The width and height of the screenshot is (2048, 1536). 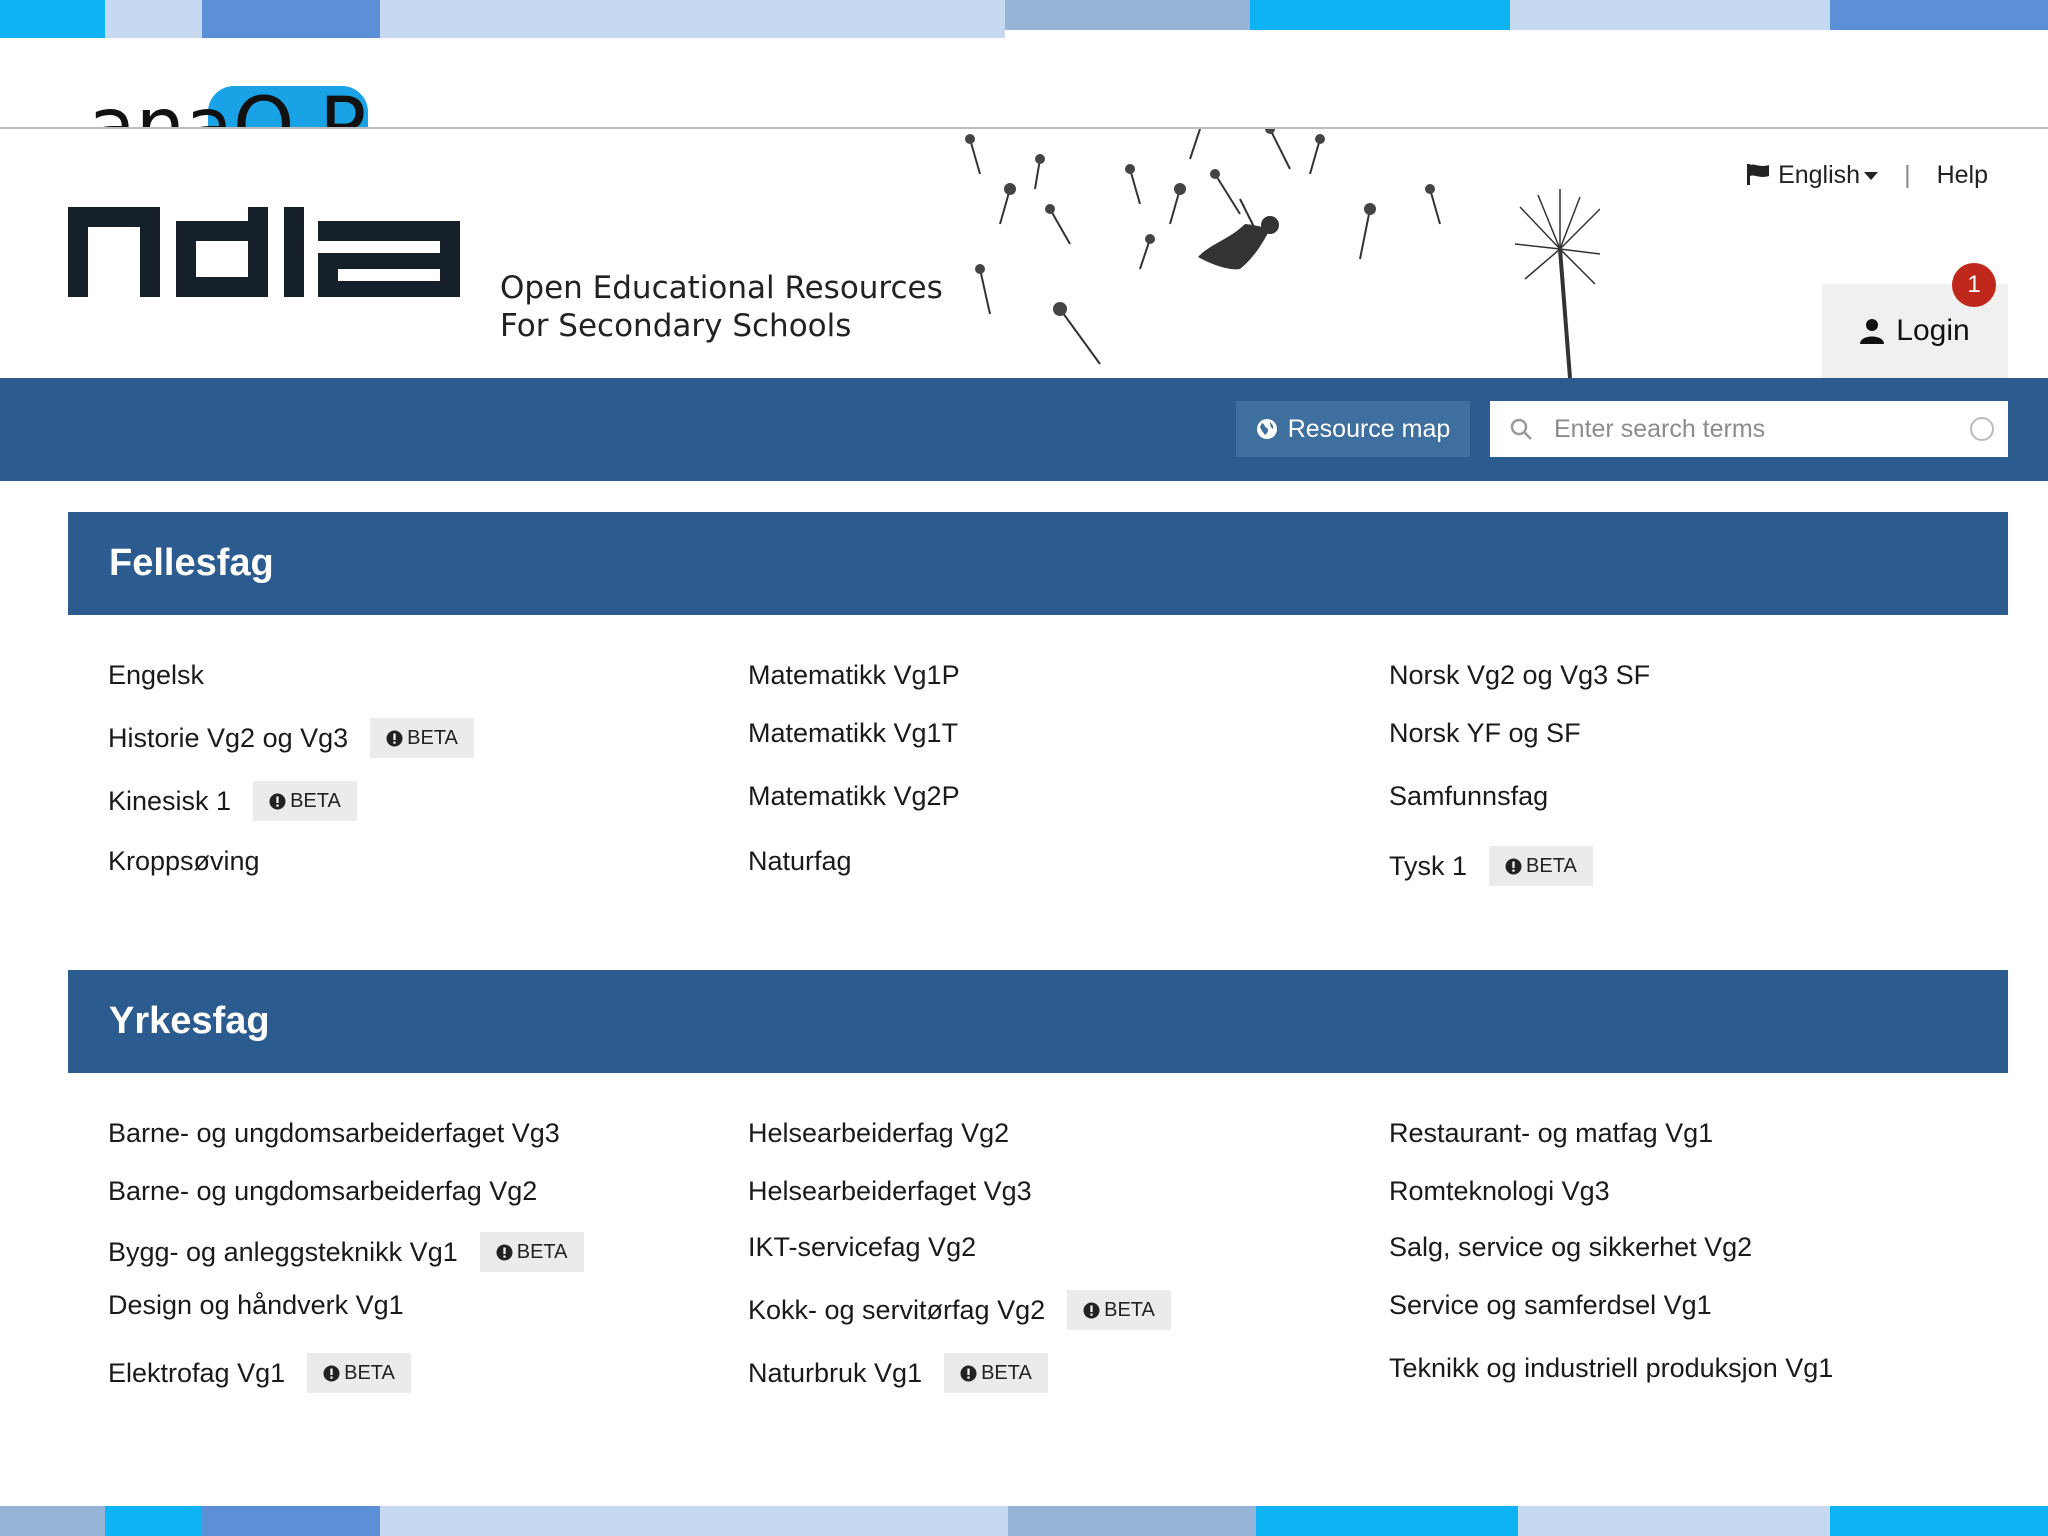 I want to click on subject-item: Teknikk og industriell produksjon Vg1, so click(x=1611, y=1368).